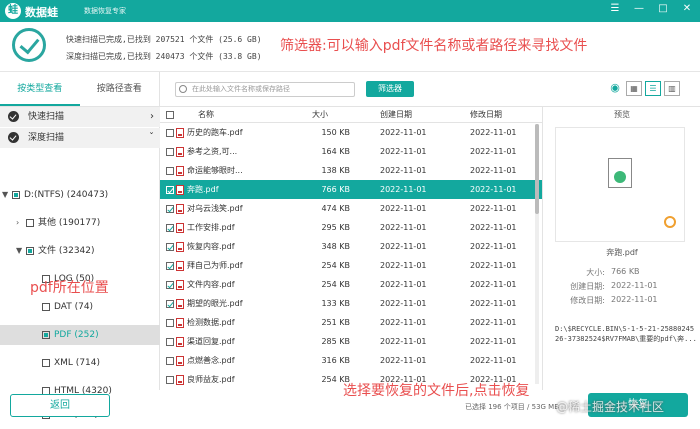 The width and height of the screenshot is (700, 429). Describe the element at coordinates (55, 195) in the screenshot. I see `tree-node-drive: ▼ D:(NTFS) (240473)` at that location.